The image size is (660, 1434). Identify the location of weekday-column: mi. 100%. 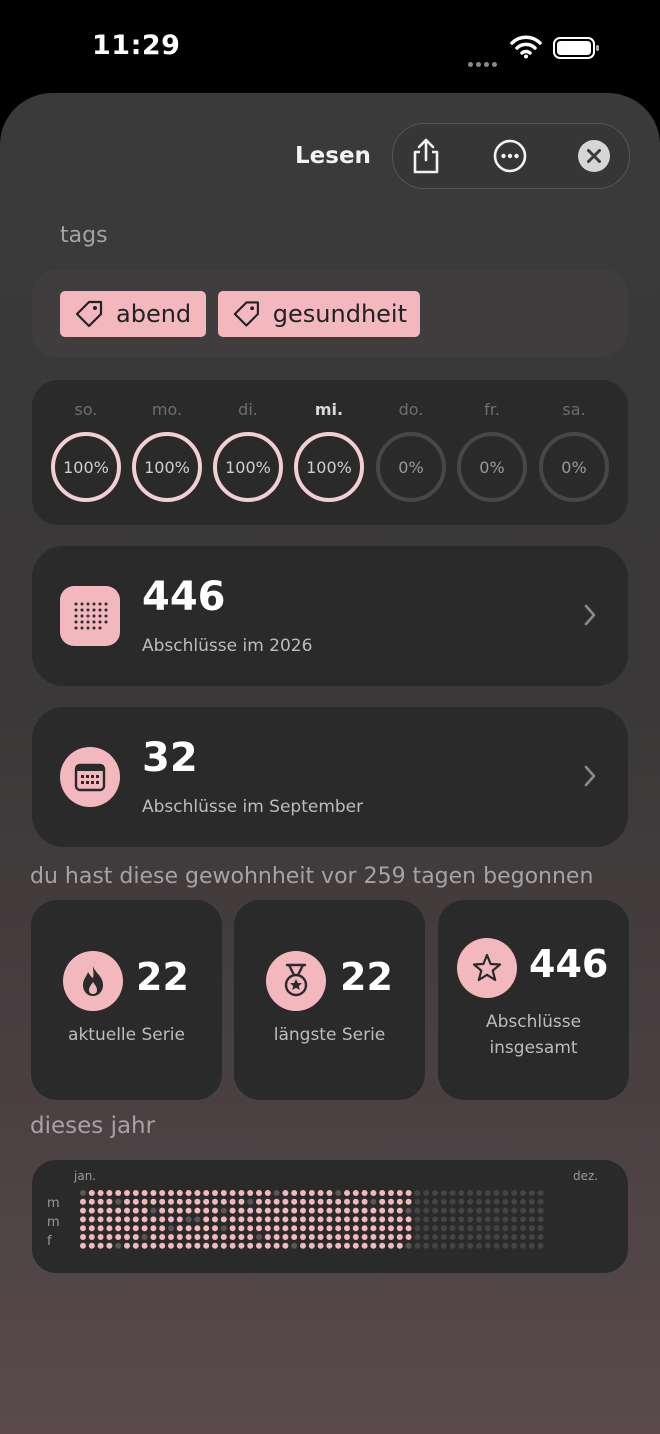
(329, 451).